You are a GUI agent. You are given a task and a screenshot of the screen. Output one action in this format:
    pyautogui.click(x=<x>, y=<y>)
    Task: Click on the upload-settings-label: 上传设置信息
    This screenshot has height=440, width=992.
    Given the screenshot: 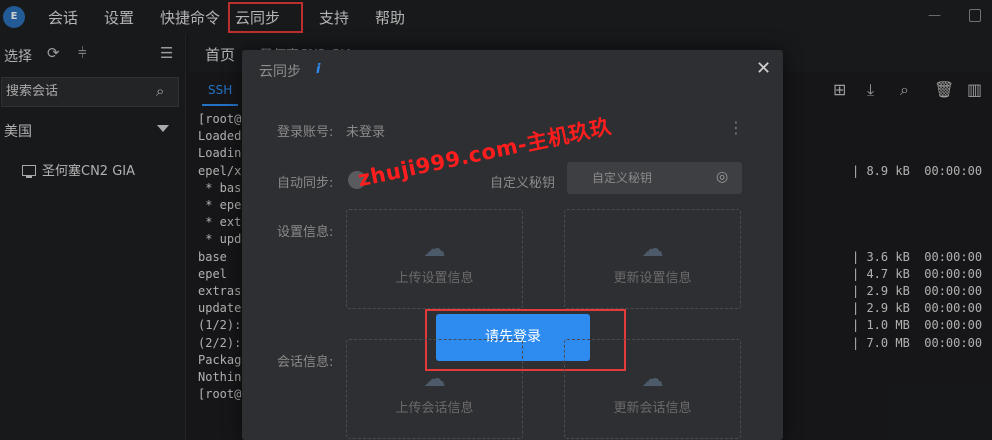 What is the action you would take?
    pyautogui.click(x=434, y=278)
    